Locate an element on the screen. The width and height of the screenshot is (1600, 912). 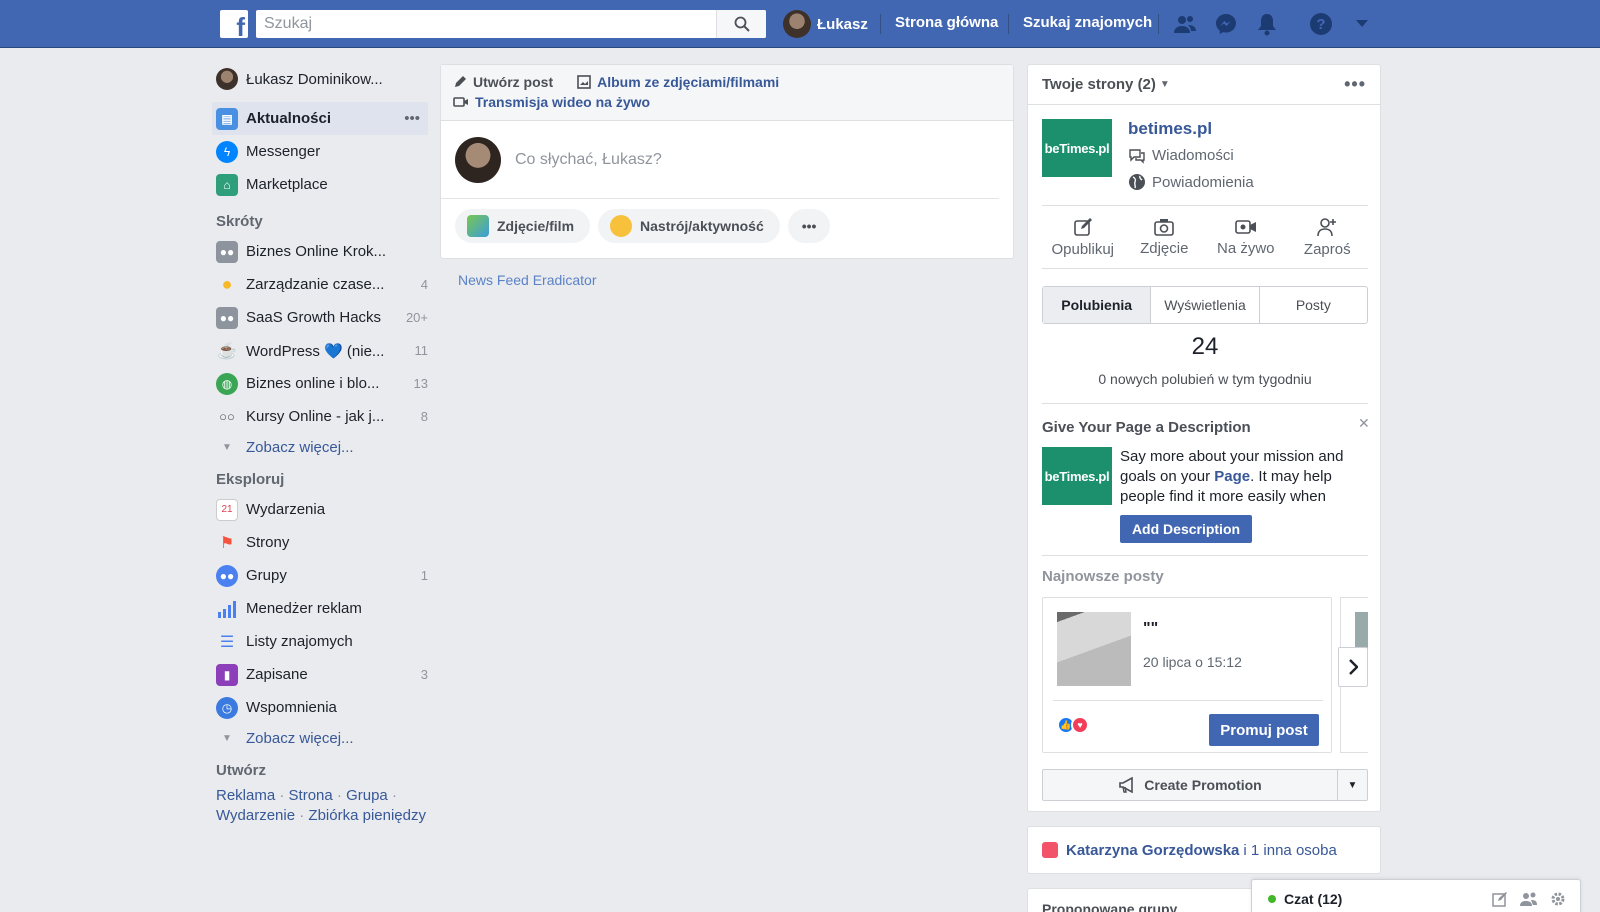
page-notifications-link: Powiadomienia is located at coordinates (1191, 182).